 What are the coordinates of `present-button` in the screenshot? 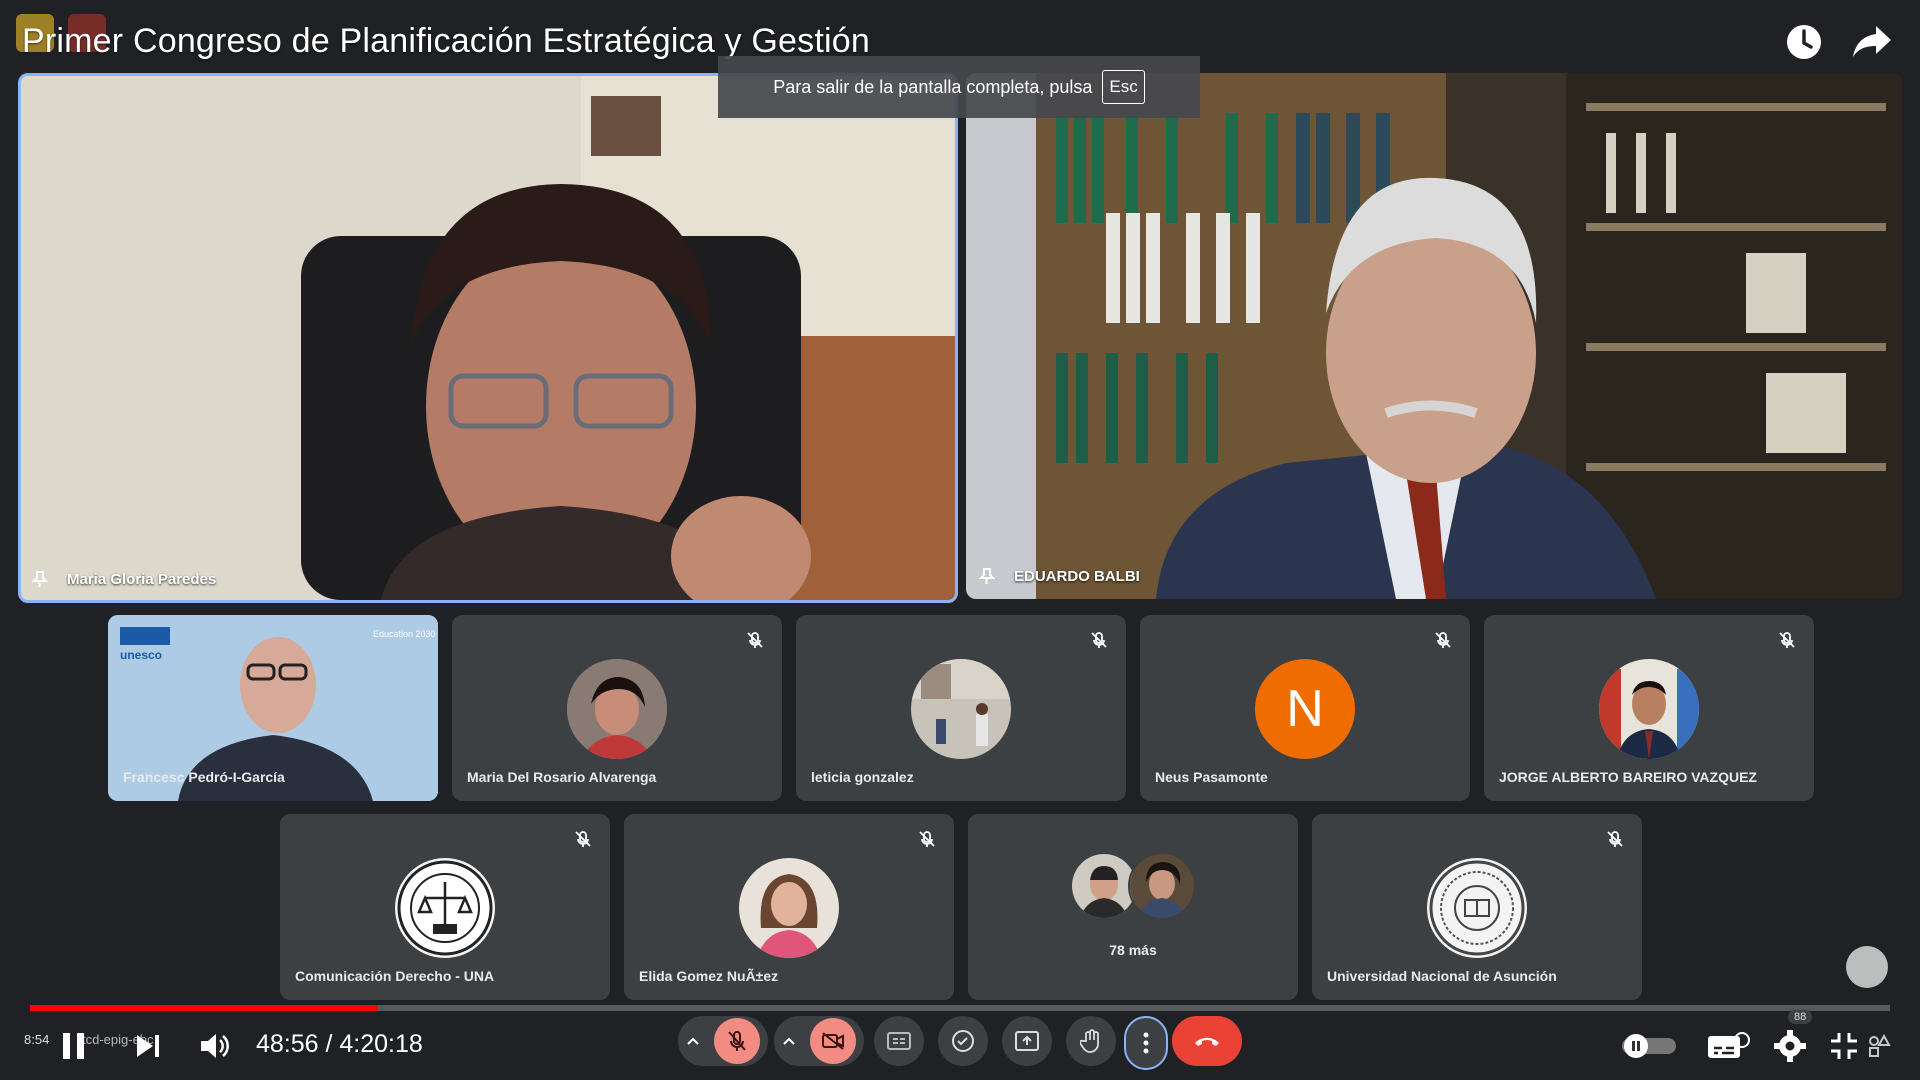 It's located at (1027, 1041).